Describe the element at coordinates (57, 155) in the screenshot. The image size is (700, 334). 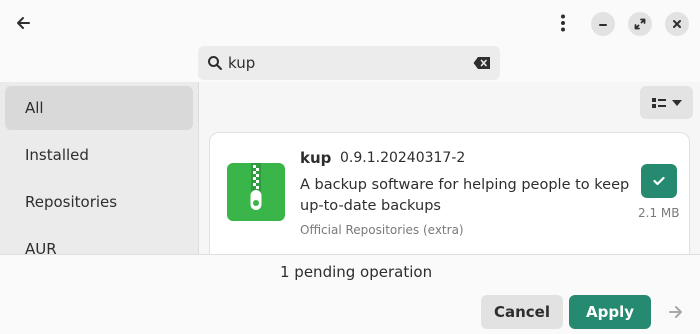
I see `sidebar-item-label: Installed` at that location.